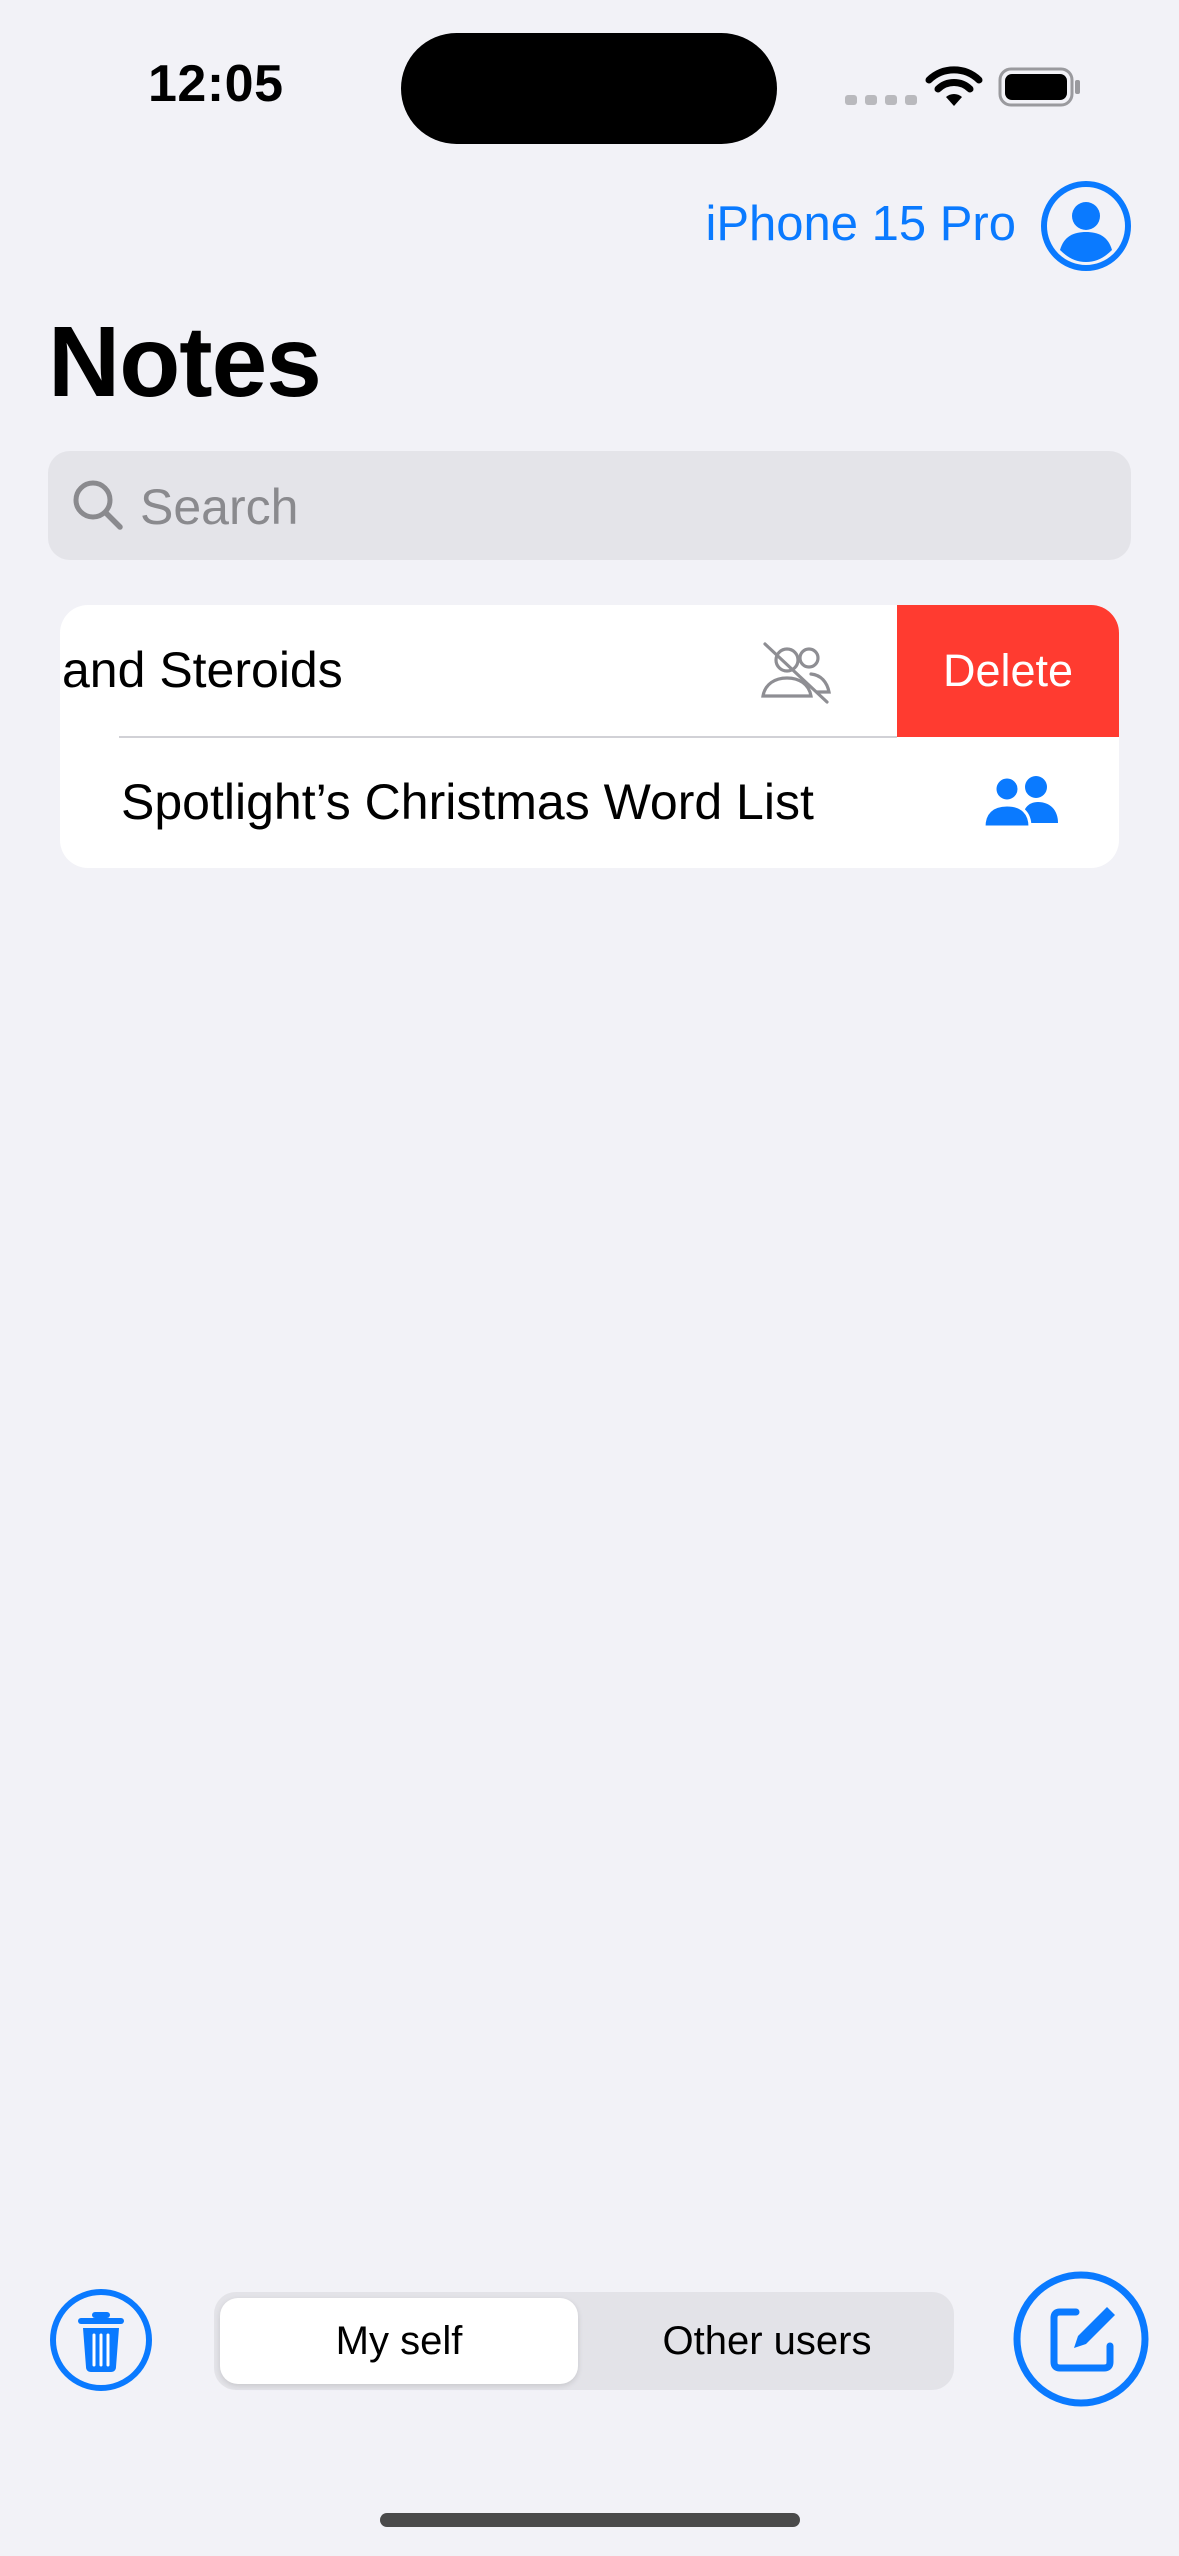 This screenshot has width=1179, height=2556. Describe the element at coordinates (1039, 87) in the screenshot. I see `battery-icon` at that location.